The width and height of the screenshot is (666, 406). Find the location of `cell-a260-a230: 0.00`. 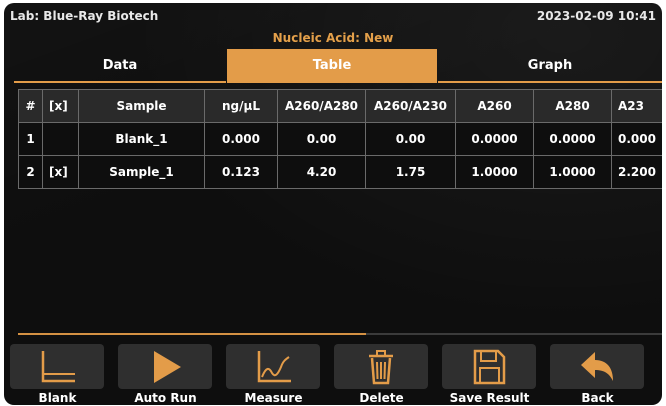

cell-a260-a230: 0.00 is located at coordinates (410, 139).